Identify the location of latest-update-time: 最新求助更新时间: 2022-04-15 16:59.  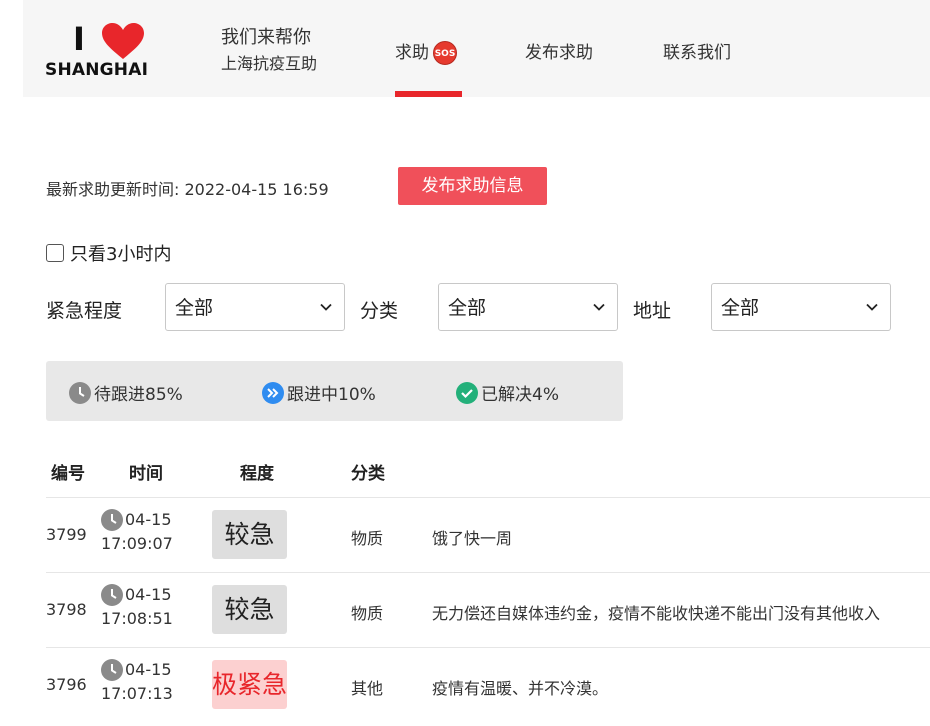
(187, 189).